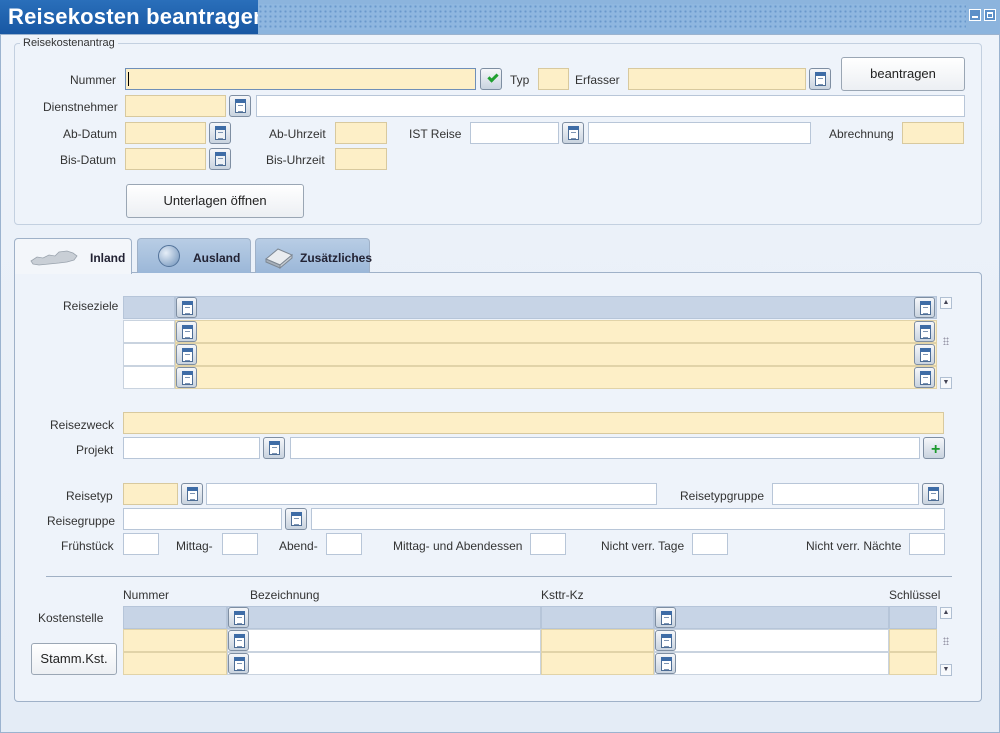 This screenshot has height=733, width=1000. I want to click on kosten-scrollbar: ▲ ▼, so click(946, 642).